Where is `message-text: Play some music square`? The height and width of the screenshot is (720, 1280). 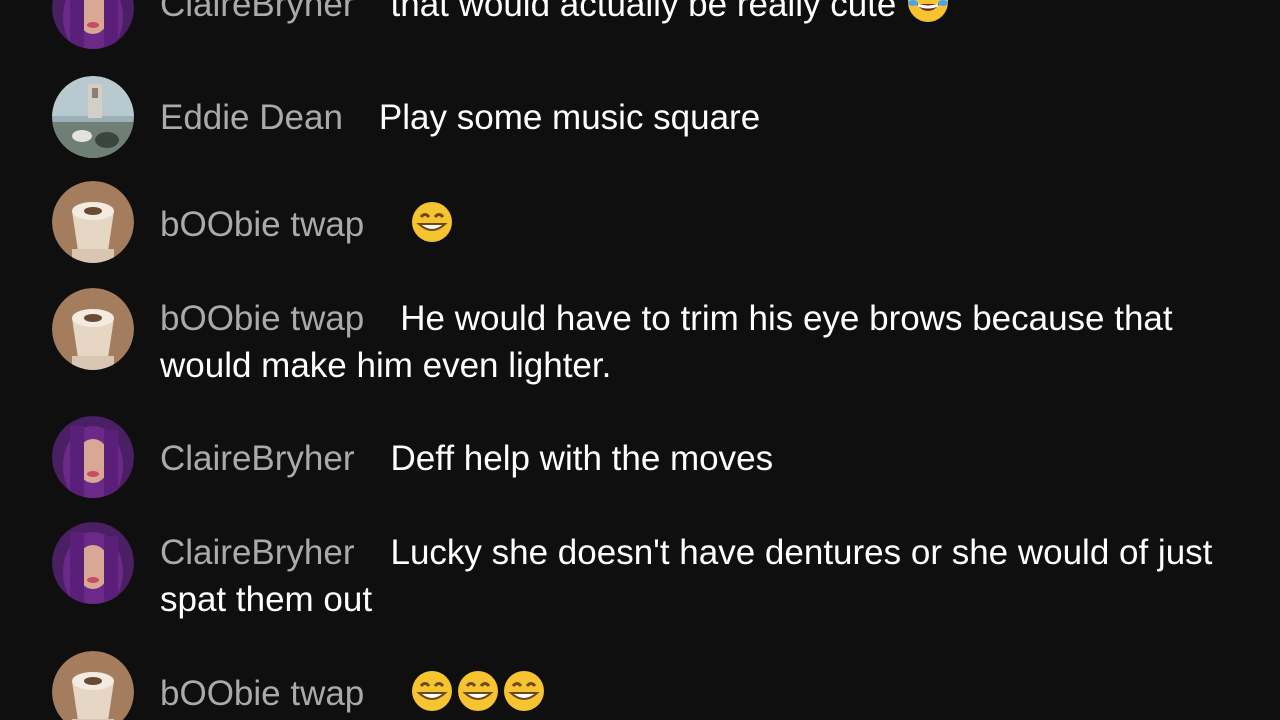
message-text: Play some music square is located at coordinates (569, 117).